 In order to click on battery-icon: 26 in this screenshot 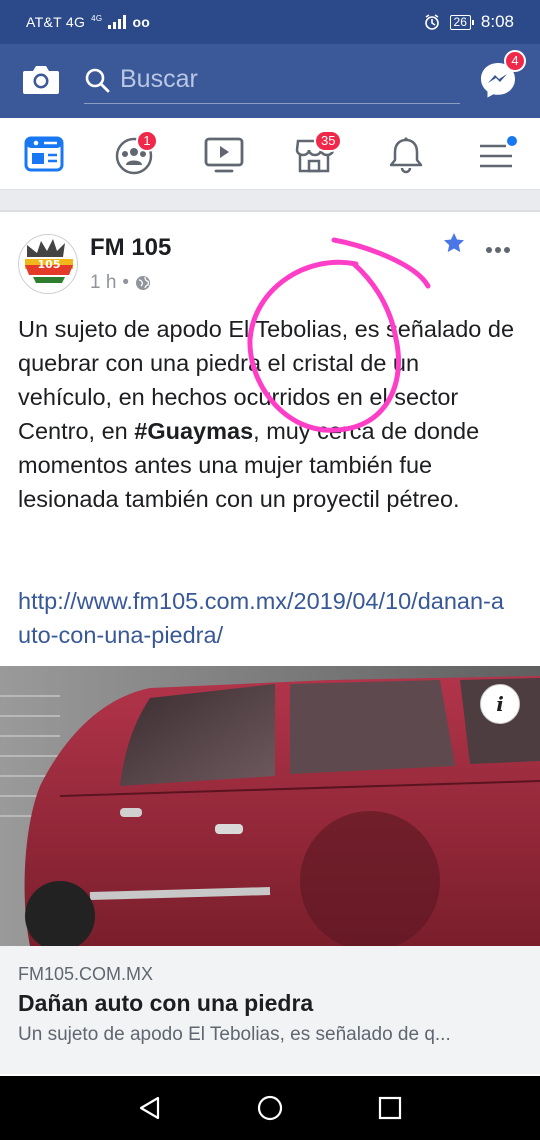, I will do `click(462, 22)`.